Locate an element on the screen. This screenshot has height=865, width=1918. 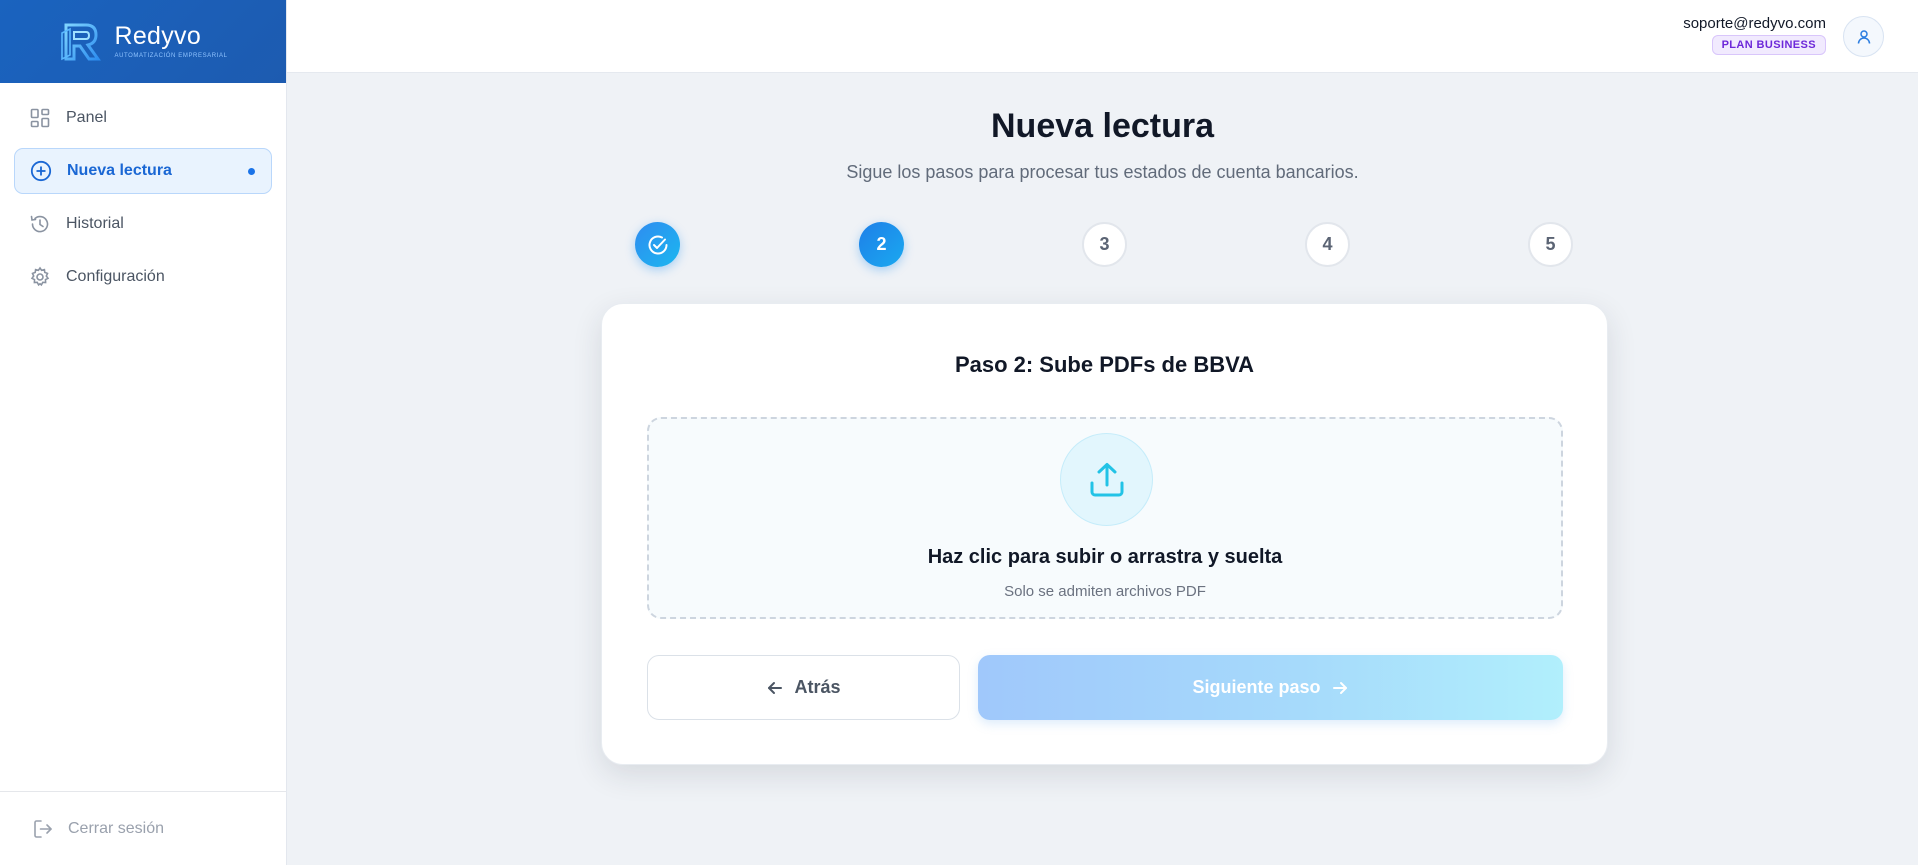
history-icon is located at coordinates (40, 224).